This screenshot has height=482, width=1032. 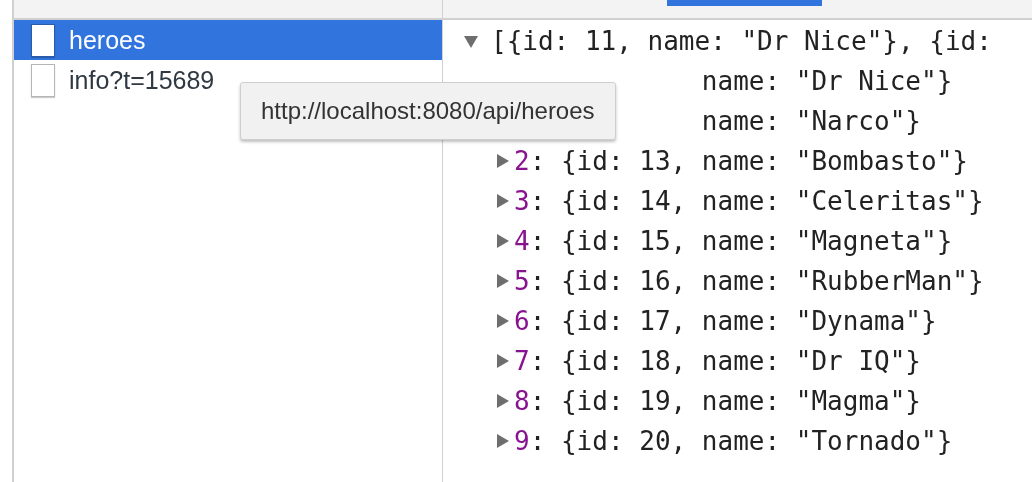 What do you see at coordinates (717, 361) in the screenshot?
I see `array-entry: 7: {id: 18, name: "Dr IQ"}` at bounding box center [717, 361].